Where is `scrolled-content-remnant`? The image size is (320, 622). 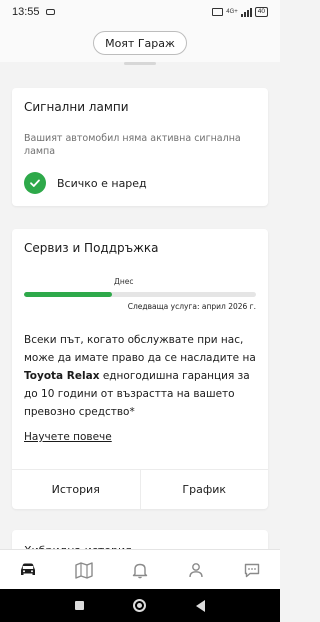
scrolled-content-remnant is located at coordinates (140, 63).